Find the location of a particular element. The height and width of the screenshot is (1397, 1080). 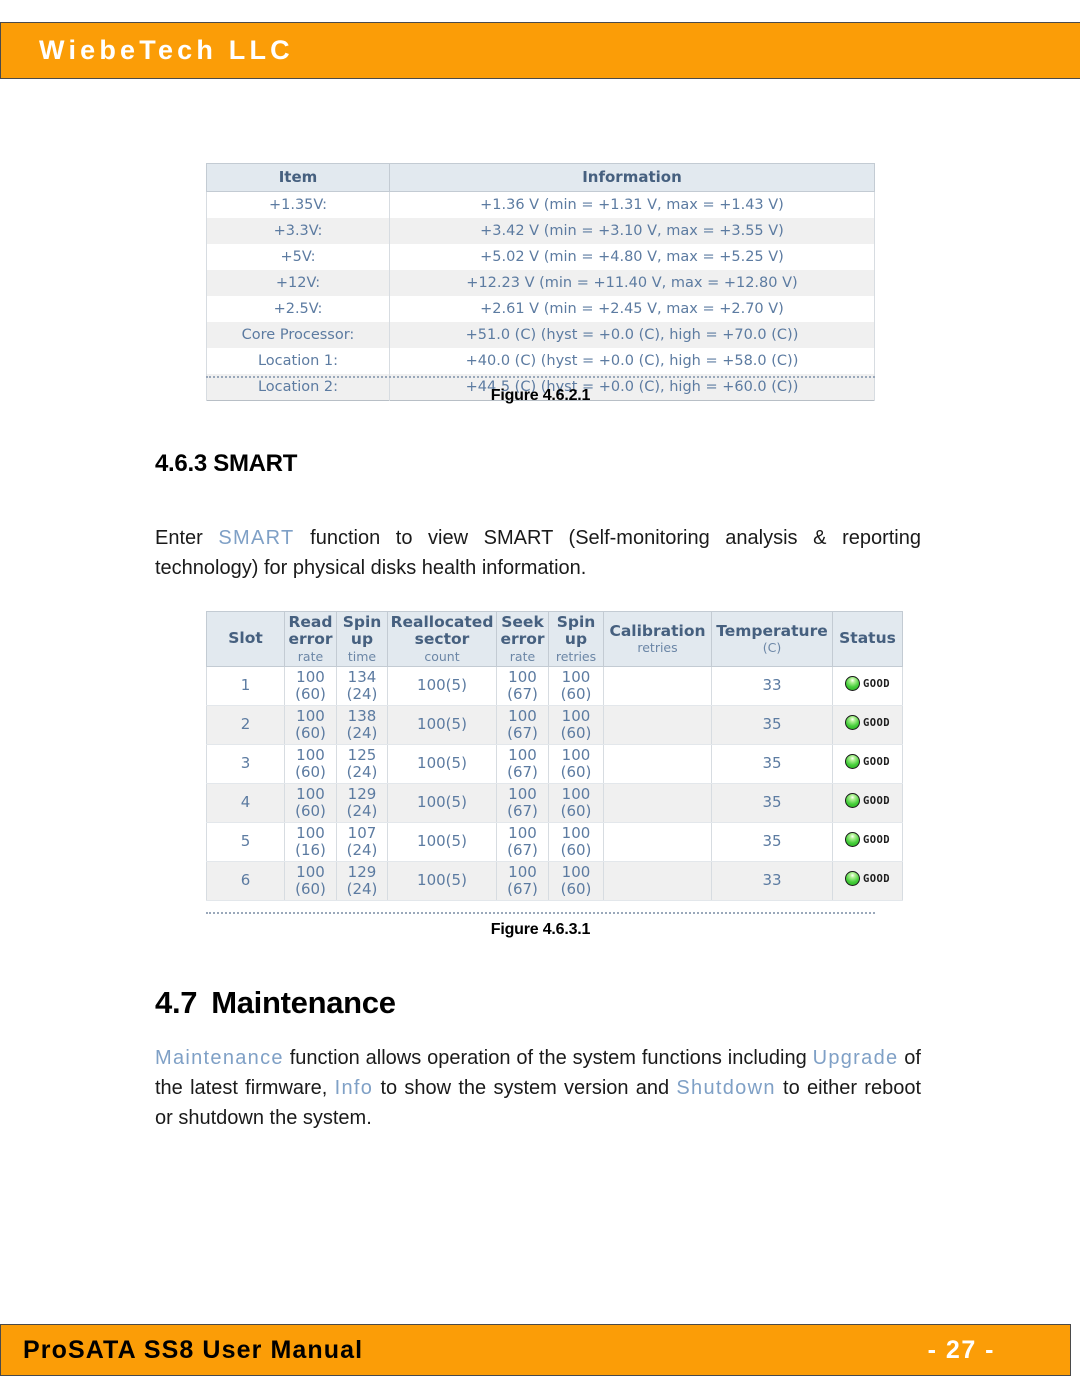

manual-title: ProSATA SS8 User Manual is located at coordinates (193, 1349).